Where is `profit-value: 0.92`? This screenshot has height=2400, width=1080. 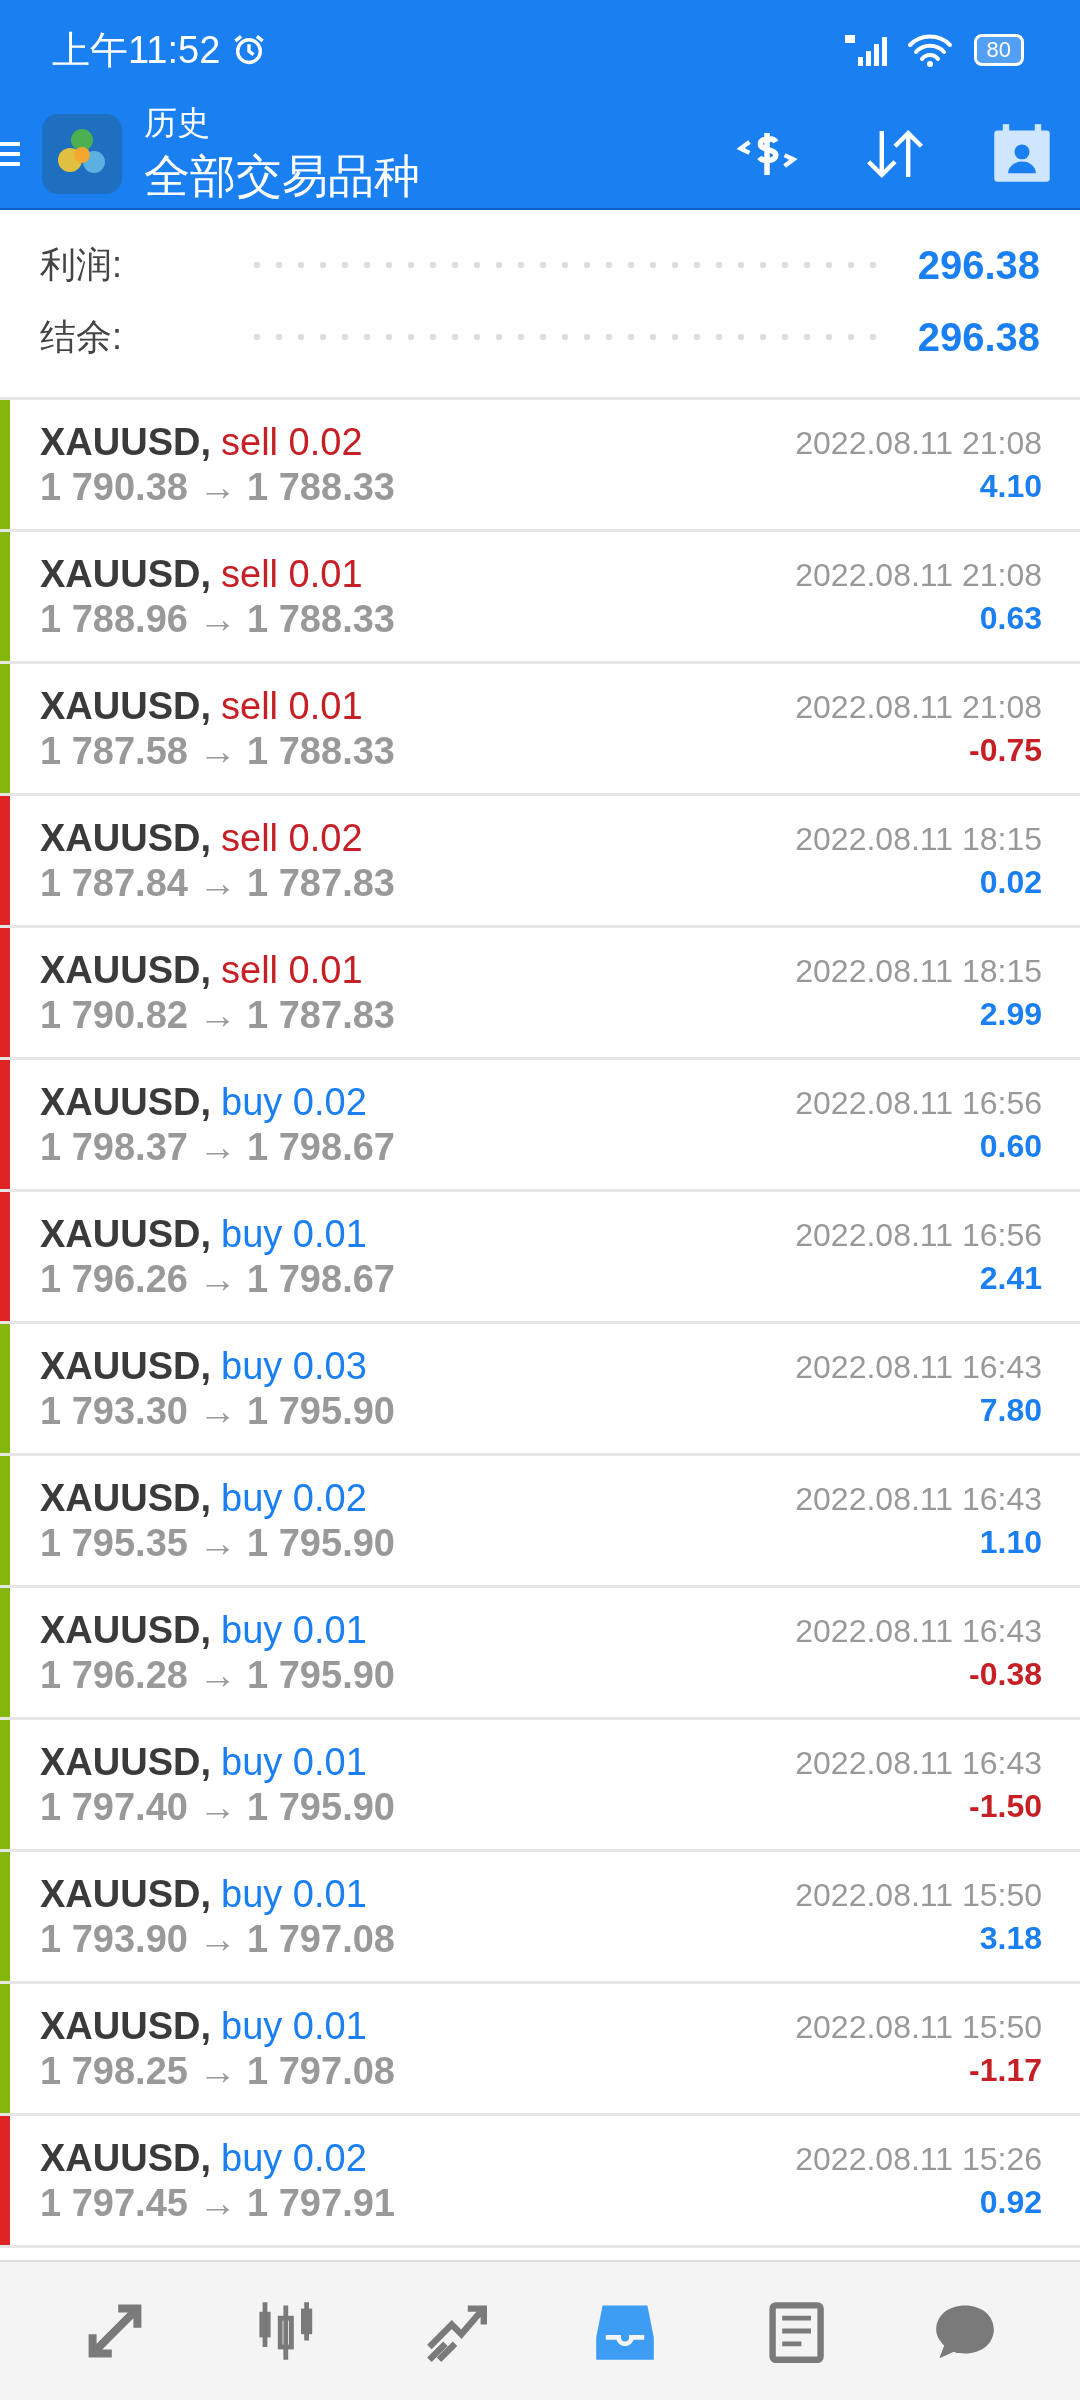
profit-value: 0.92 is located at coordinates (1010, 2202).